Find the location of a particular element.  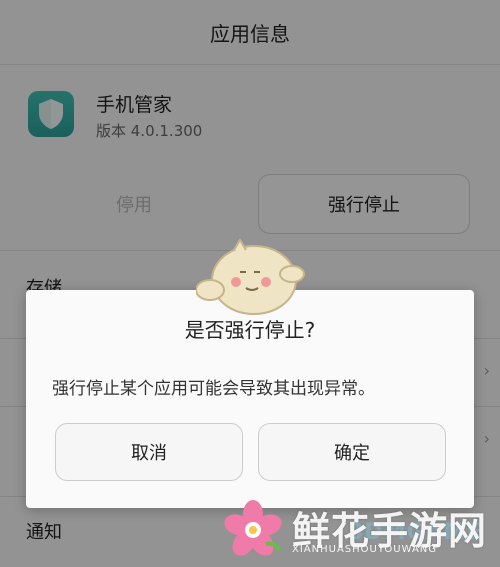

dialog-title: 是否强行停止? is located at coordinates (250, 330).